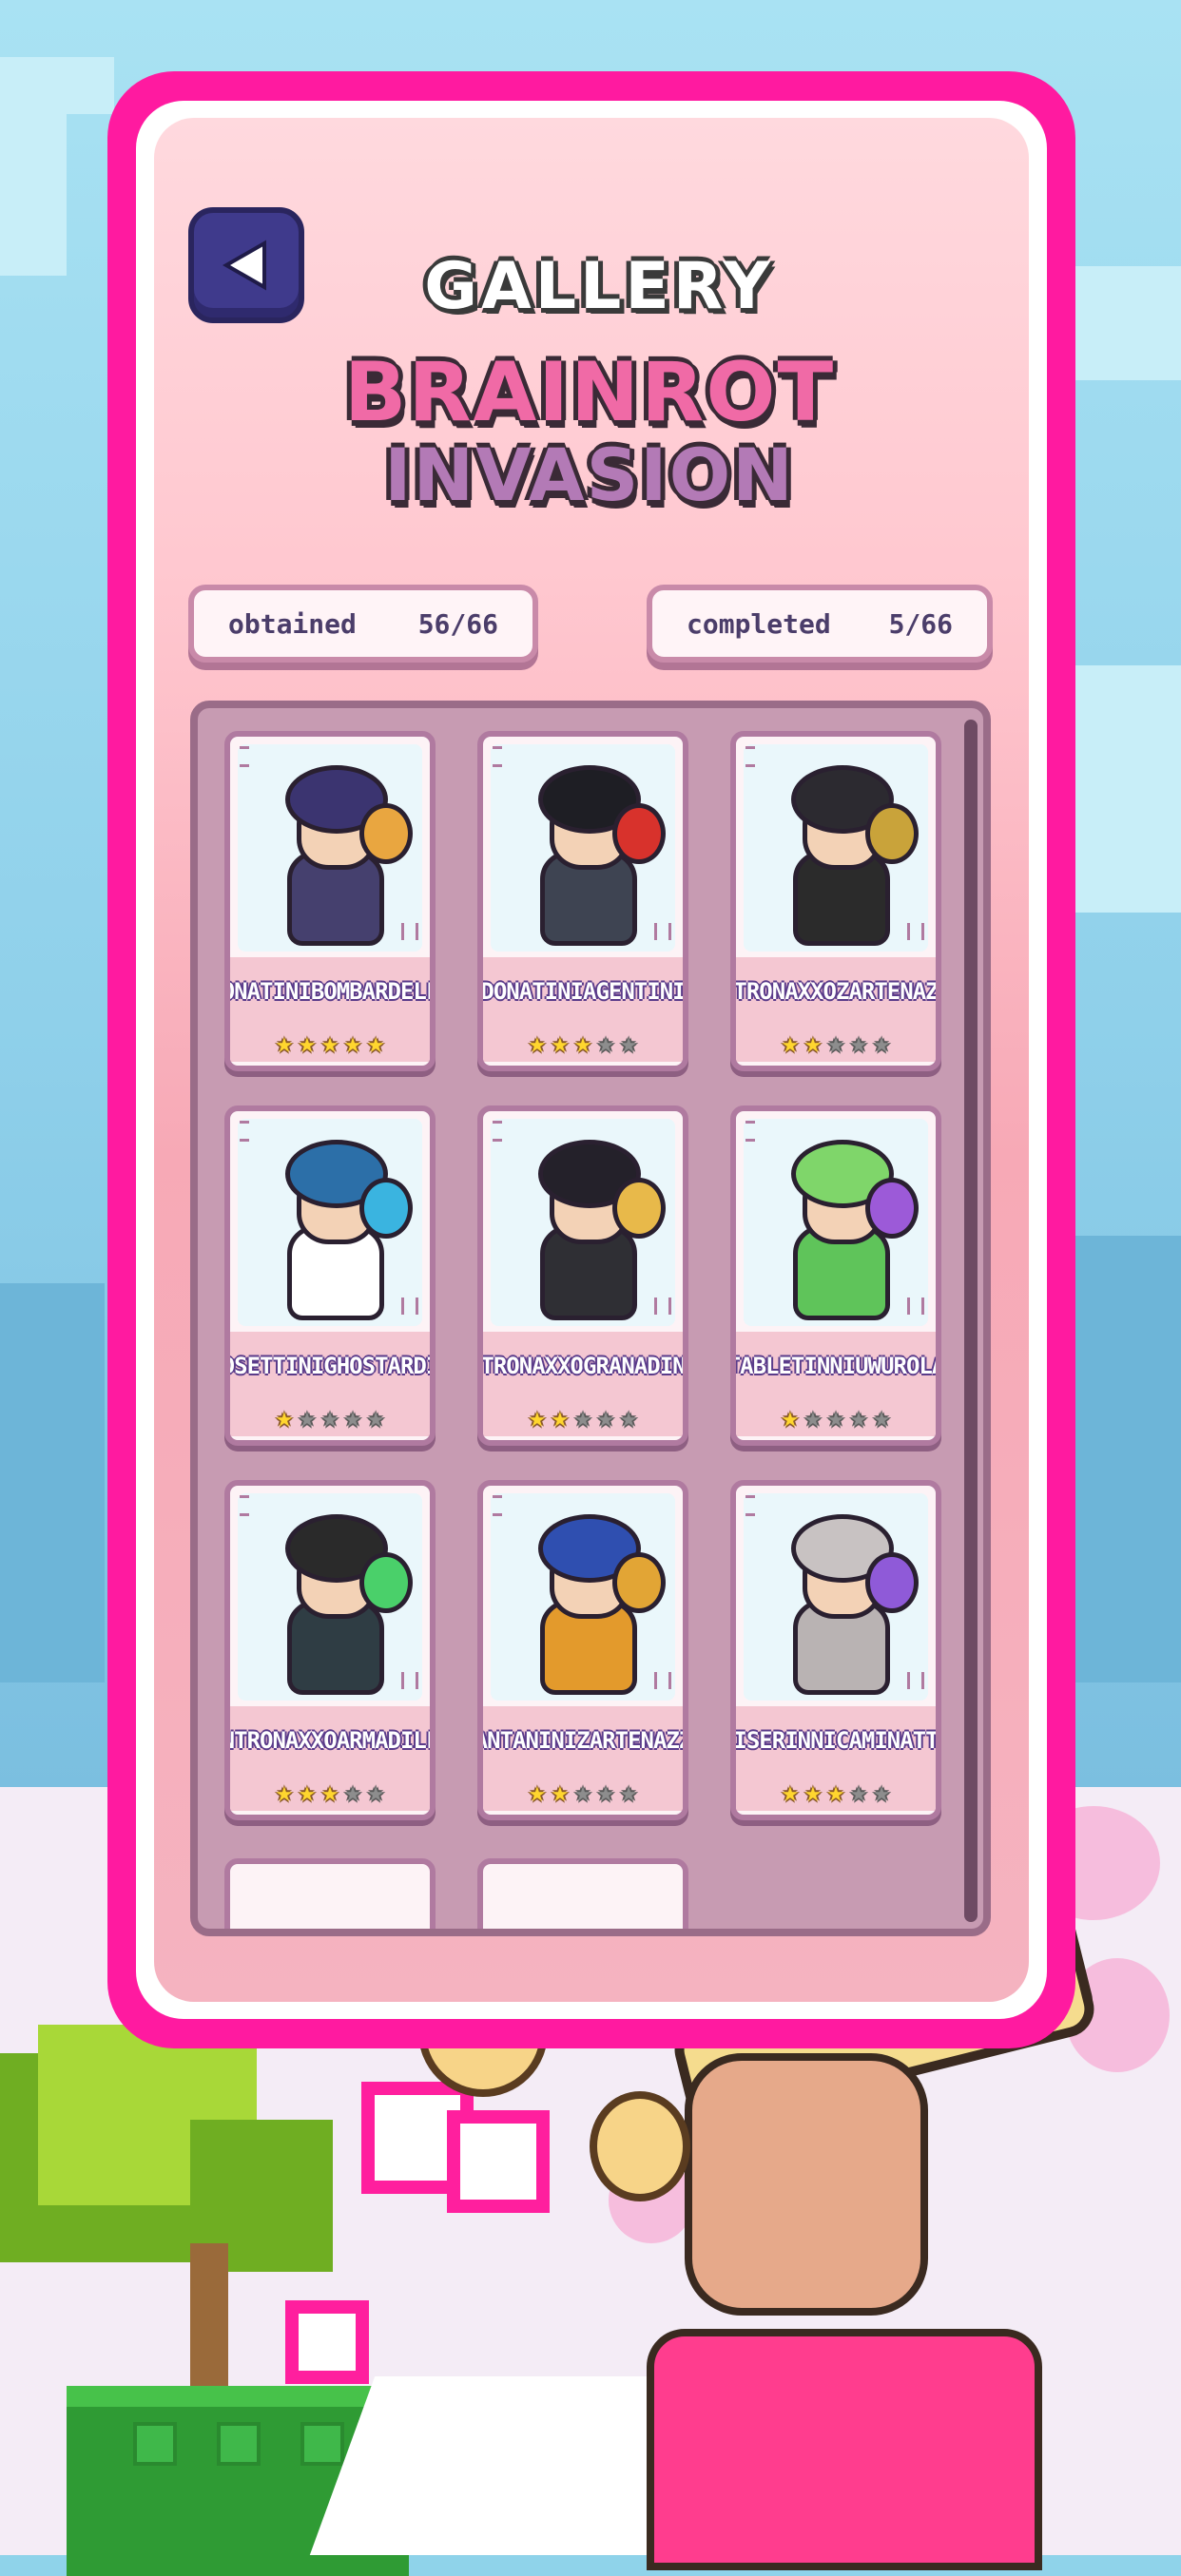 The width and height of the screenshot is (1181, 2576). What do you see at coordinates (363, 624) in the screenshot?
I see `obtained-counter: obtained 56/66` at bounding box center [363, 624].